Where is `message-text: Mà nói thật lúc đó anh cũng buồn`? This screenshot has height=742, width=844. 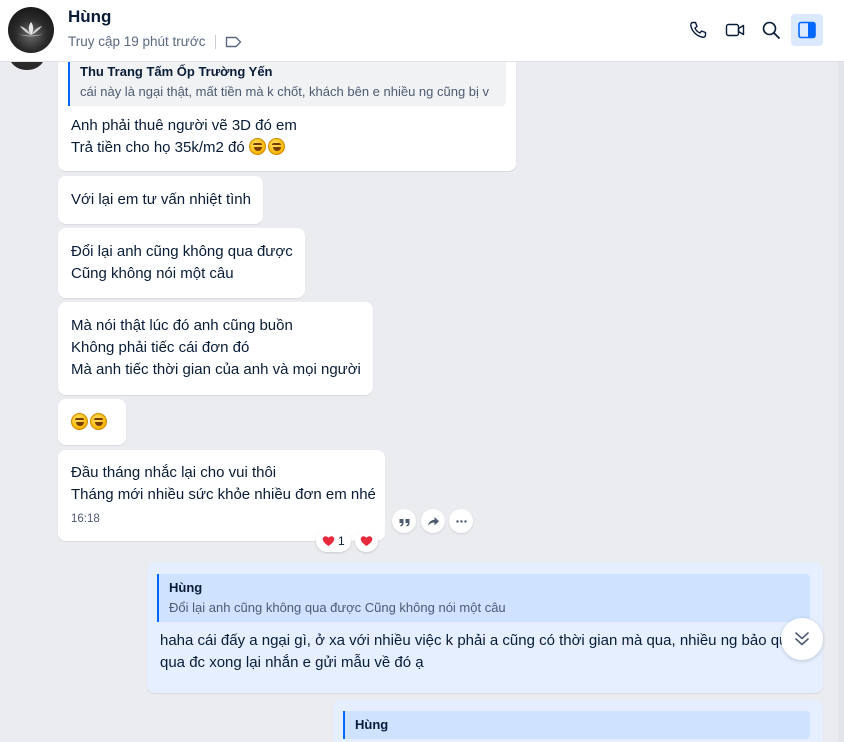
message-text: Mà nói thật lúc đó anh cũng buồn is located at coordinates (182, 325).